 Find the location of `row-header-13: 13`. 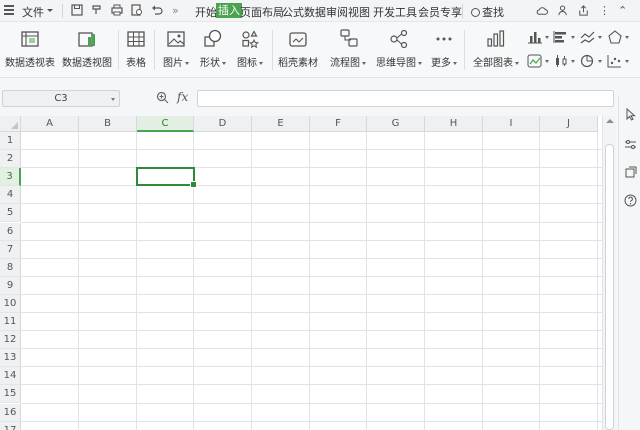

row-header-13: 13 is located at coordinates (10, 358).